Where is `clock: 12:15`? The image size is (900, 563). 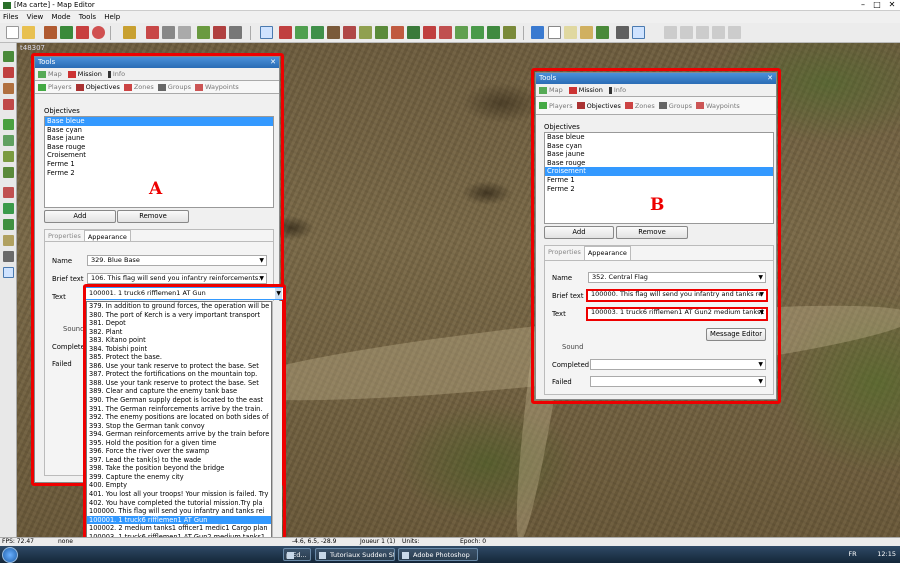
clock: 12:15 is located at coordinates (886, 554).